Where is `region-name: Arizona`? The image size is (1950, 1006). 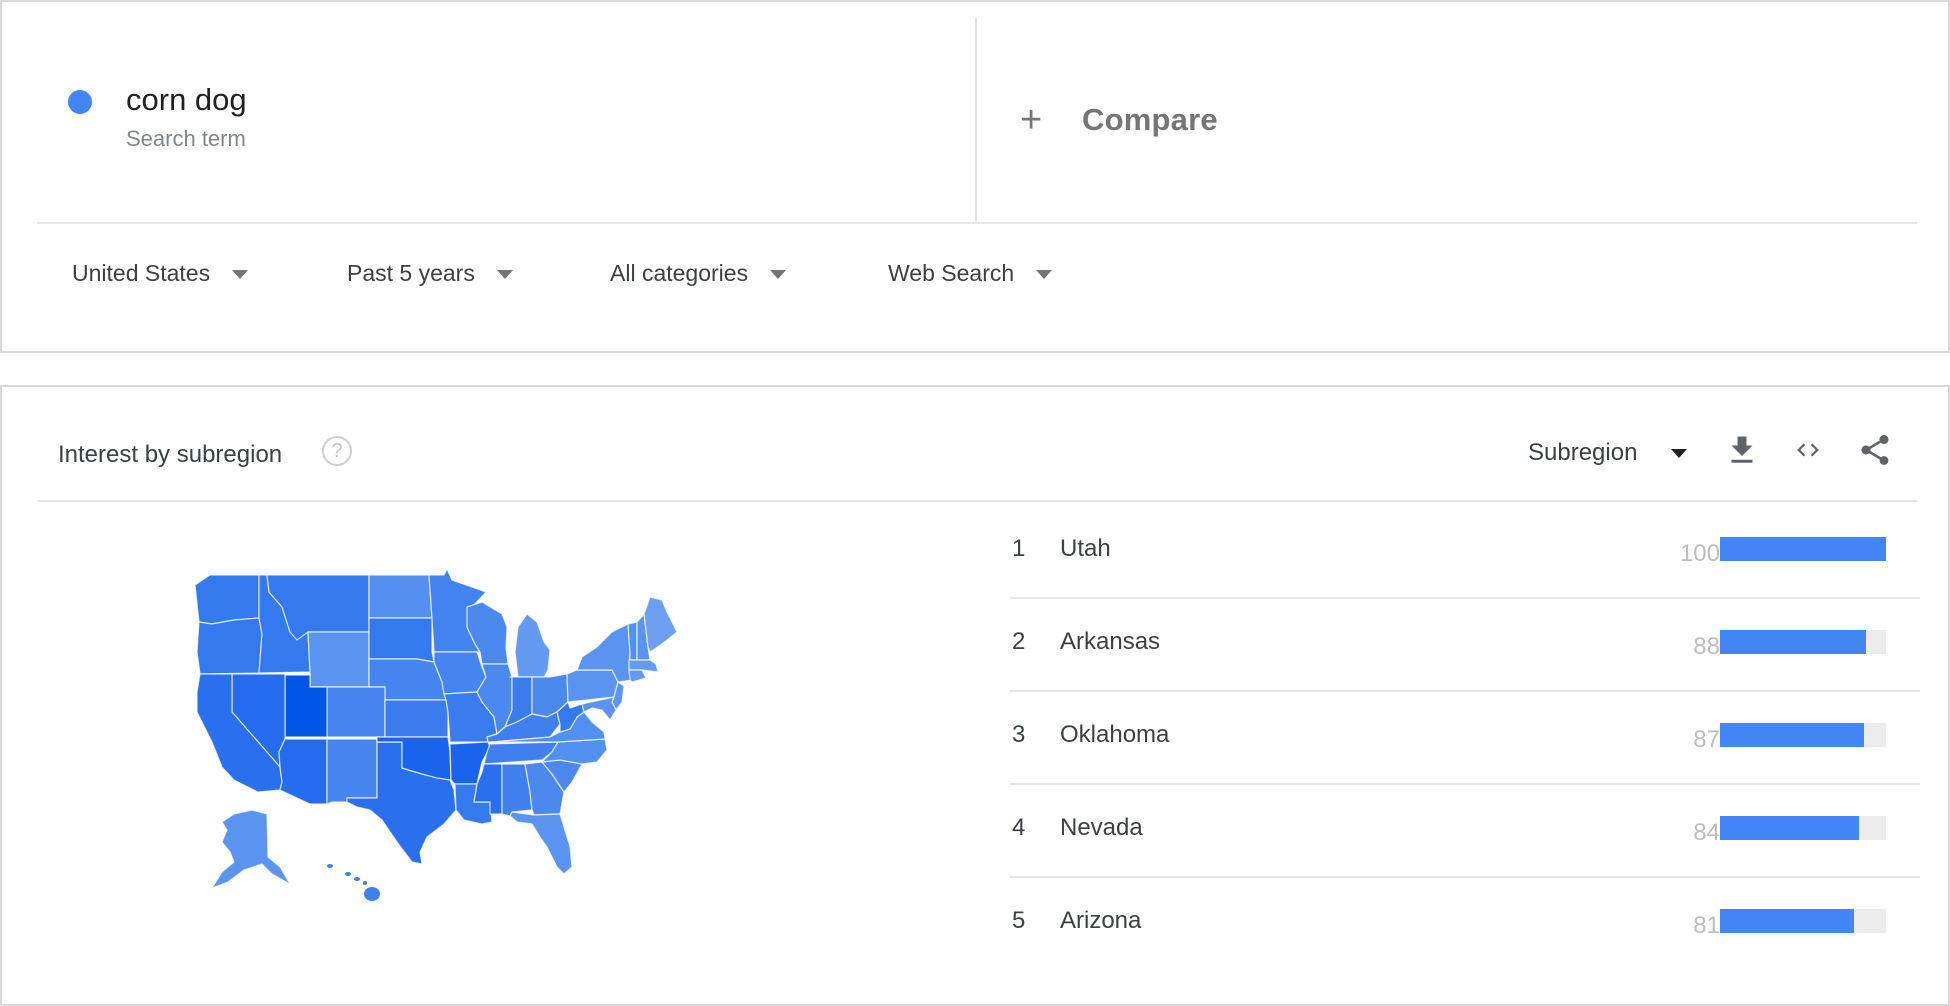 region-name: Arizona is located at coordinates (1100, 921).